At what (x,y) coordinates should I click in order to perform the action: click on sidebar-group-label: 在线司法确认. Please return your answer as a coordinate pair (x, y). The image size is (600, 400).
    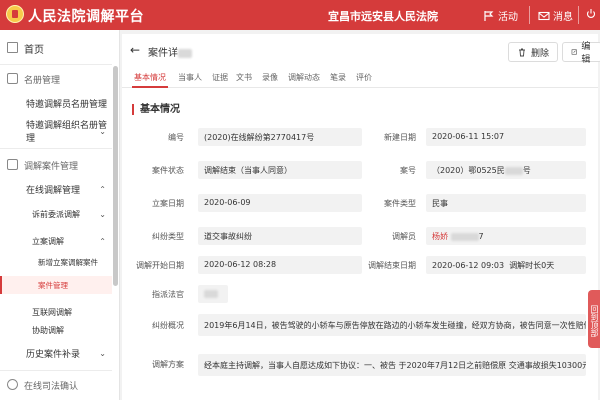
    Looking at the image, I should click on (51, 386).